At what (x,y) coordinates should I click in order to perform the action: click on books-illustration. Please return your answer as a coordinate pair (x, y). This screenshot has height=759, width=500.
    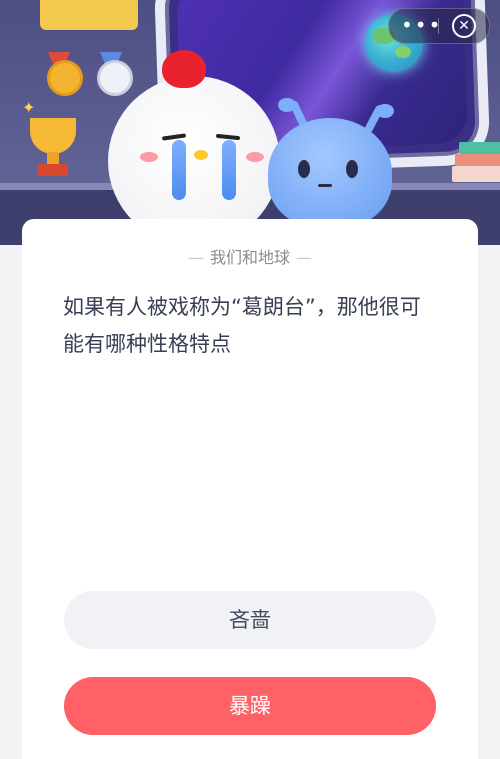
    Looking at the image, I should click on (479, 148).